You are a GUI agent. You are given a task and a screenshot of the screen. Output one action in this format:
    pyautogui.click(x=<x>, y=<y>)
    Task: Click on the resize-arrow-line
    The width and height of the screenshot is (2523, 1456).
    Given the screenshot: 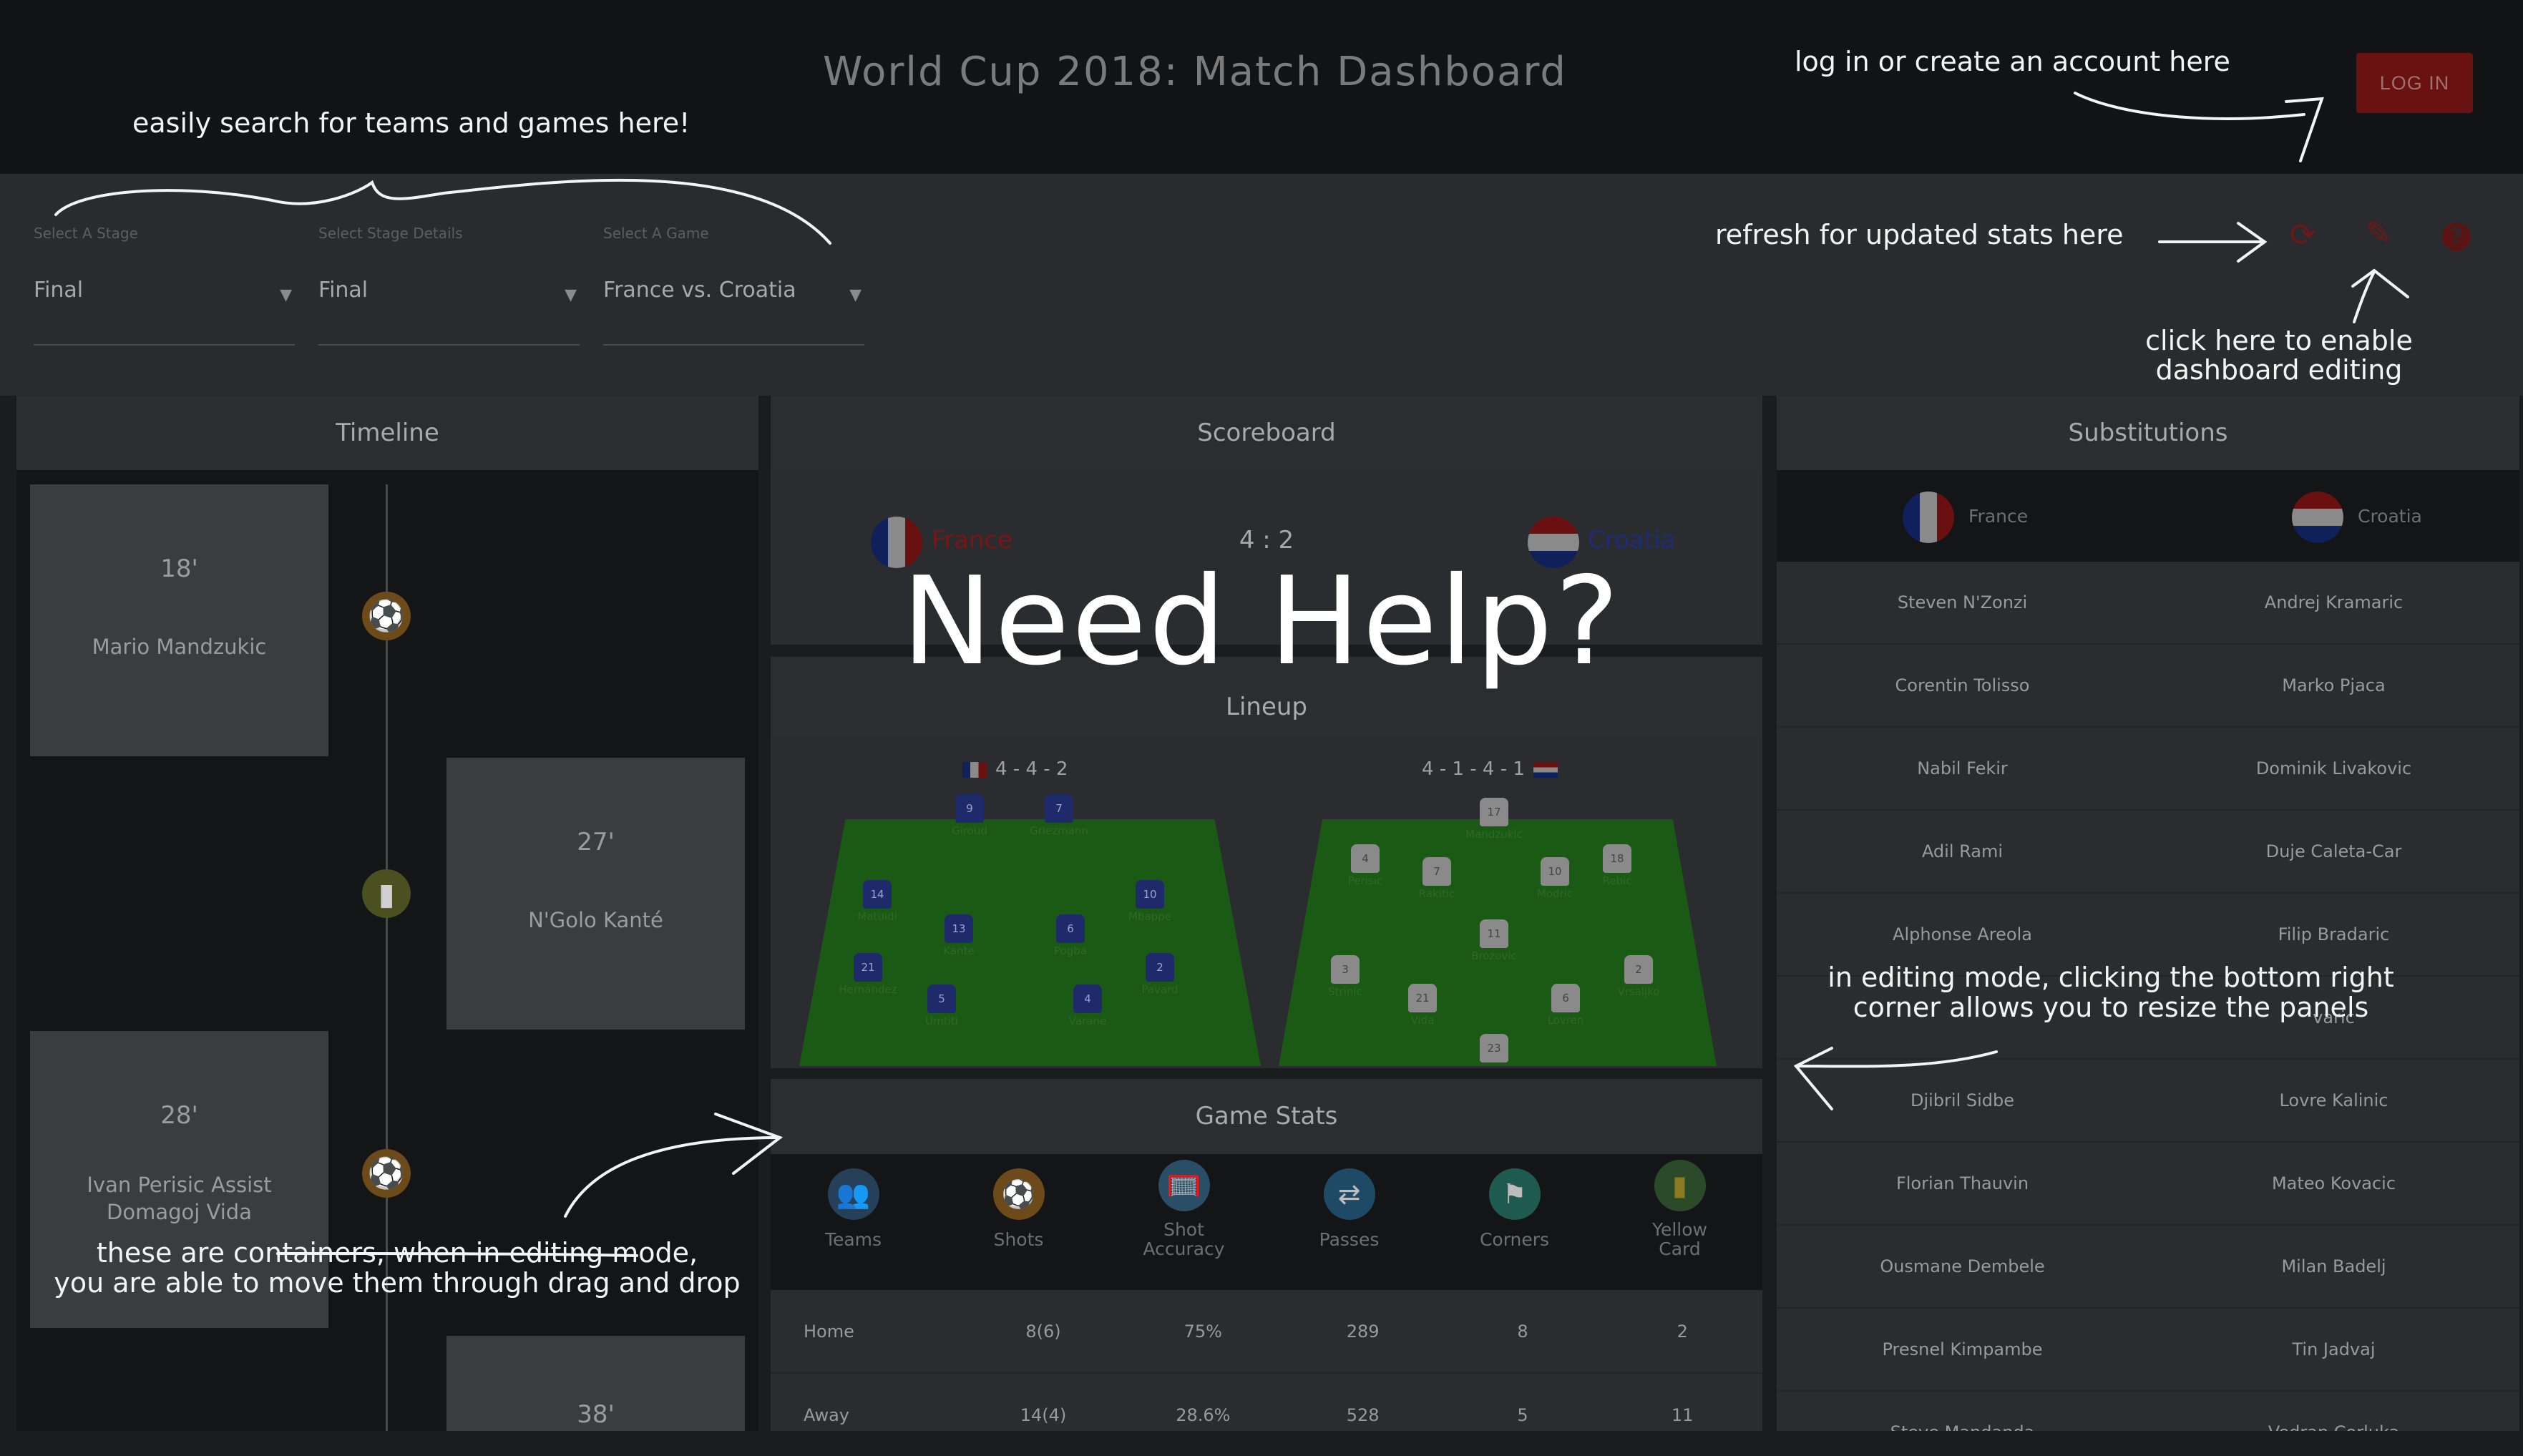 What is the action you would take?
    pyautogui.click(x=1896, y=1059)
    